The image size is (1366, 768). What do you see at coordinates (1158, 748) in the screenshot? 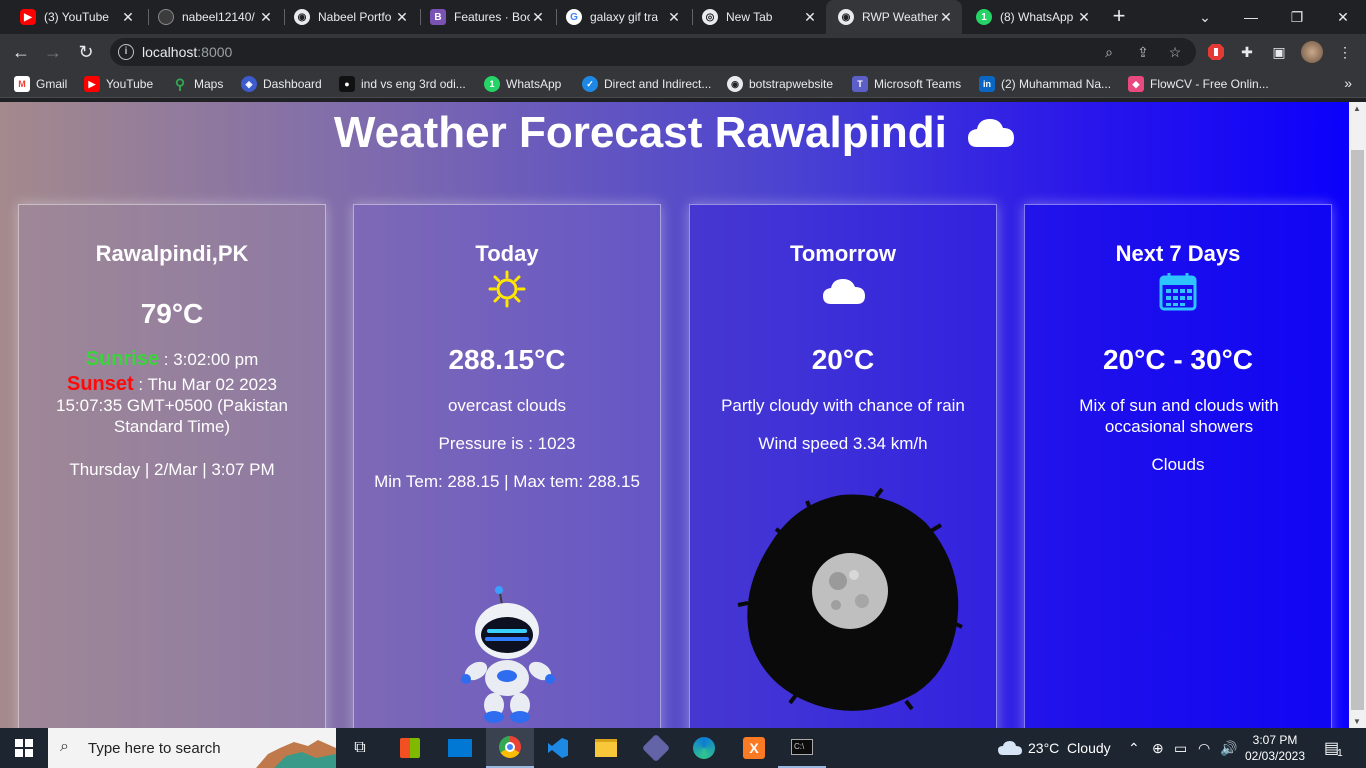
I see `meet-now-icon: ⊕` at bounding box center [1158, 748].